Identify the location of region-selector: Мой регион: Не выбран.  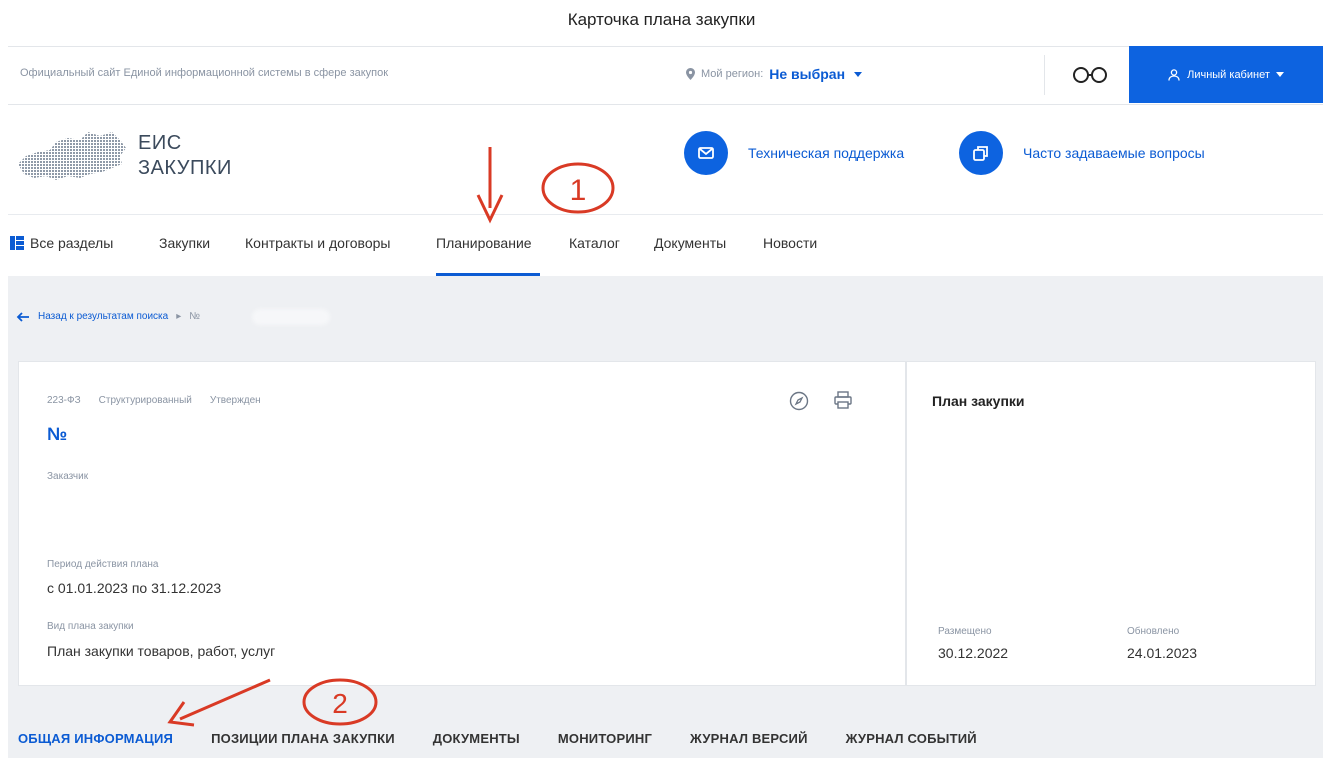
(774, 74).